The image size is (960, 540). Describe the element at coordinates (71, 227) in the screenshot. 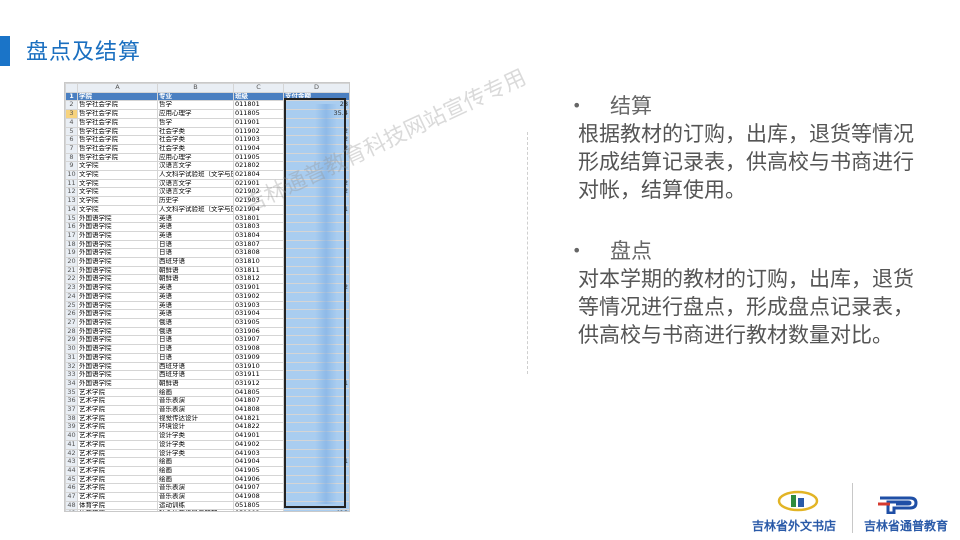

I see `row-number: 16` at that location.